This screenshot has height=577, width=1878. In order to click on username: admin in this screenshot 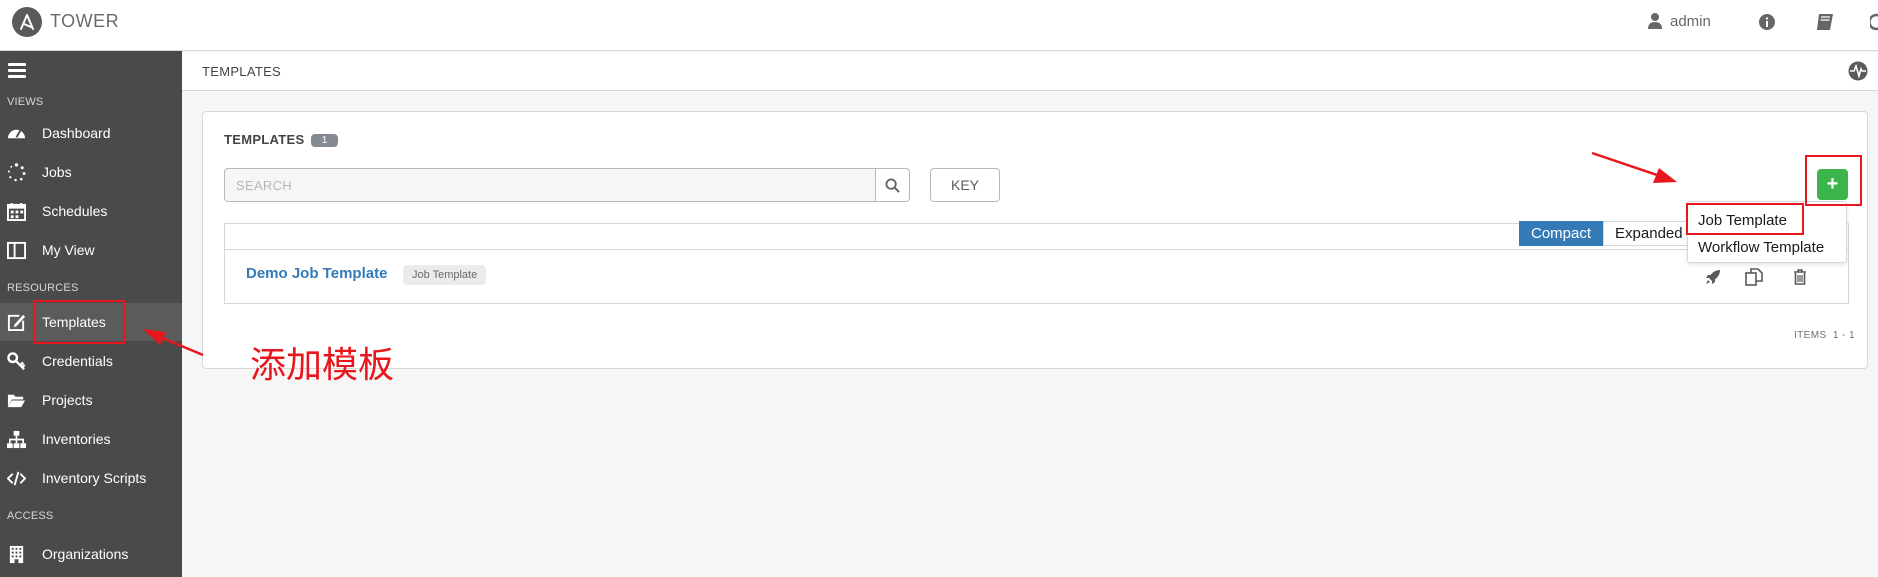, I will do `click(1690, 21)`.